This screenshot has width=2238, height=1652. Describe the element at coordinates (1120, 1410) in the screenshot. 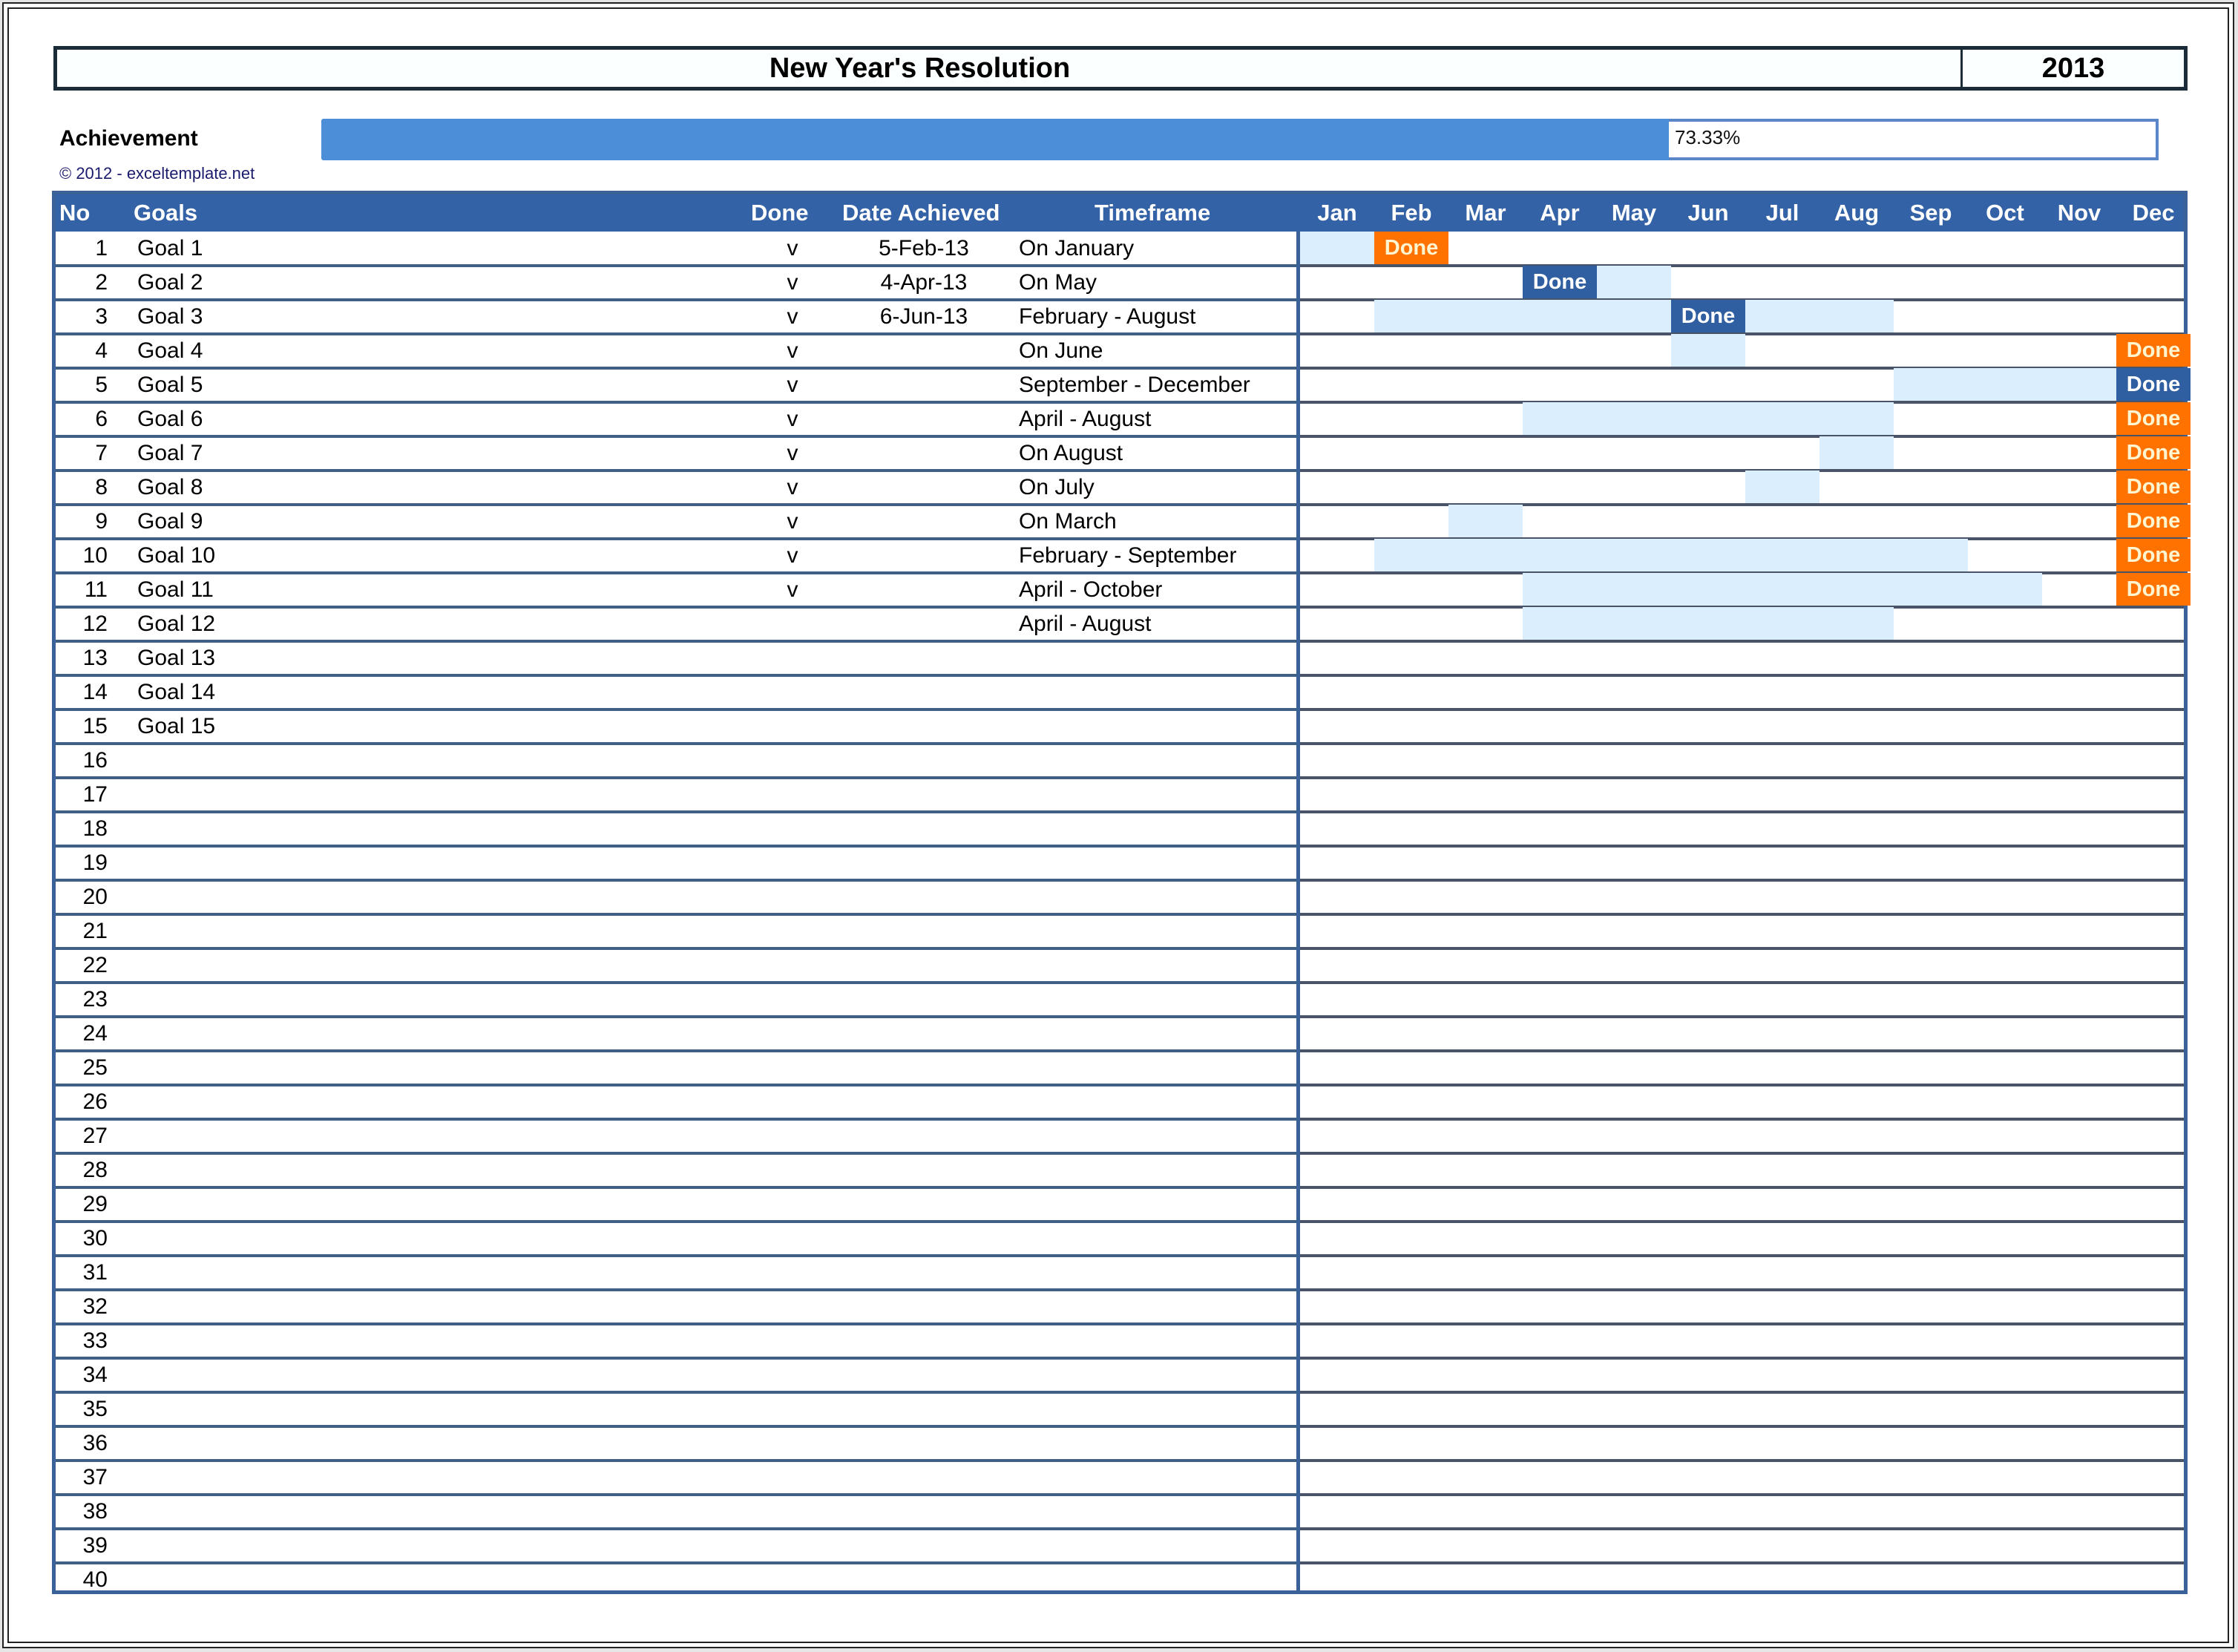

I see `table-row: 35` at that location.